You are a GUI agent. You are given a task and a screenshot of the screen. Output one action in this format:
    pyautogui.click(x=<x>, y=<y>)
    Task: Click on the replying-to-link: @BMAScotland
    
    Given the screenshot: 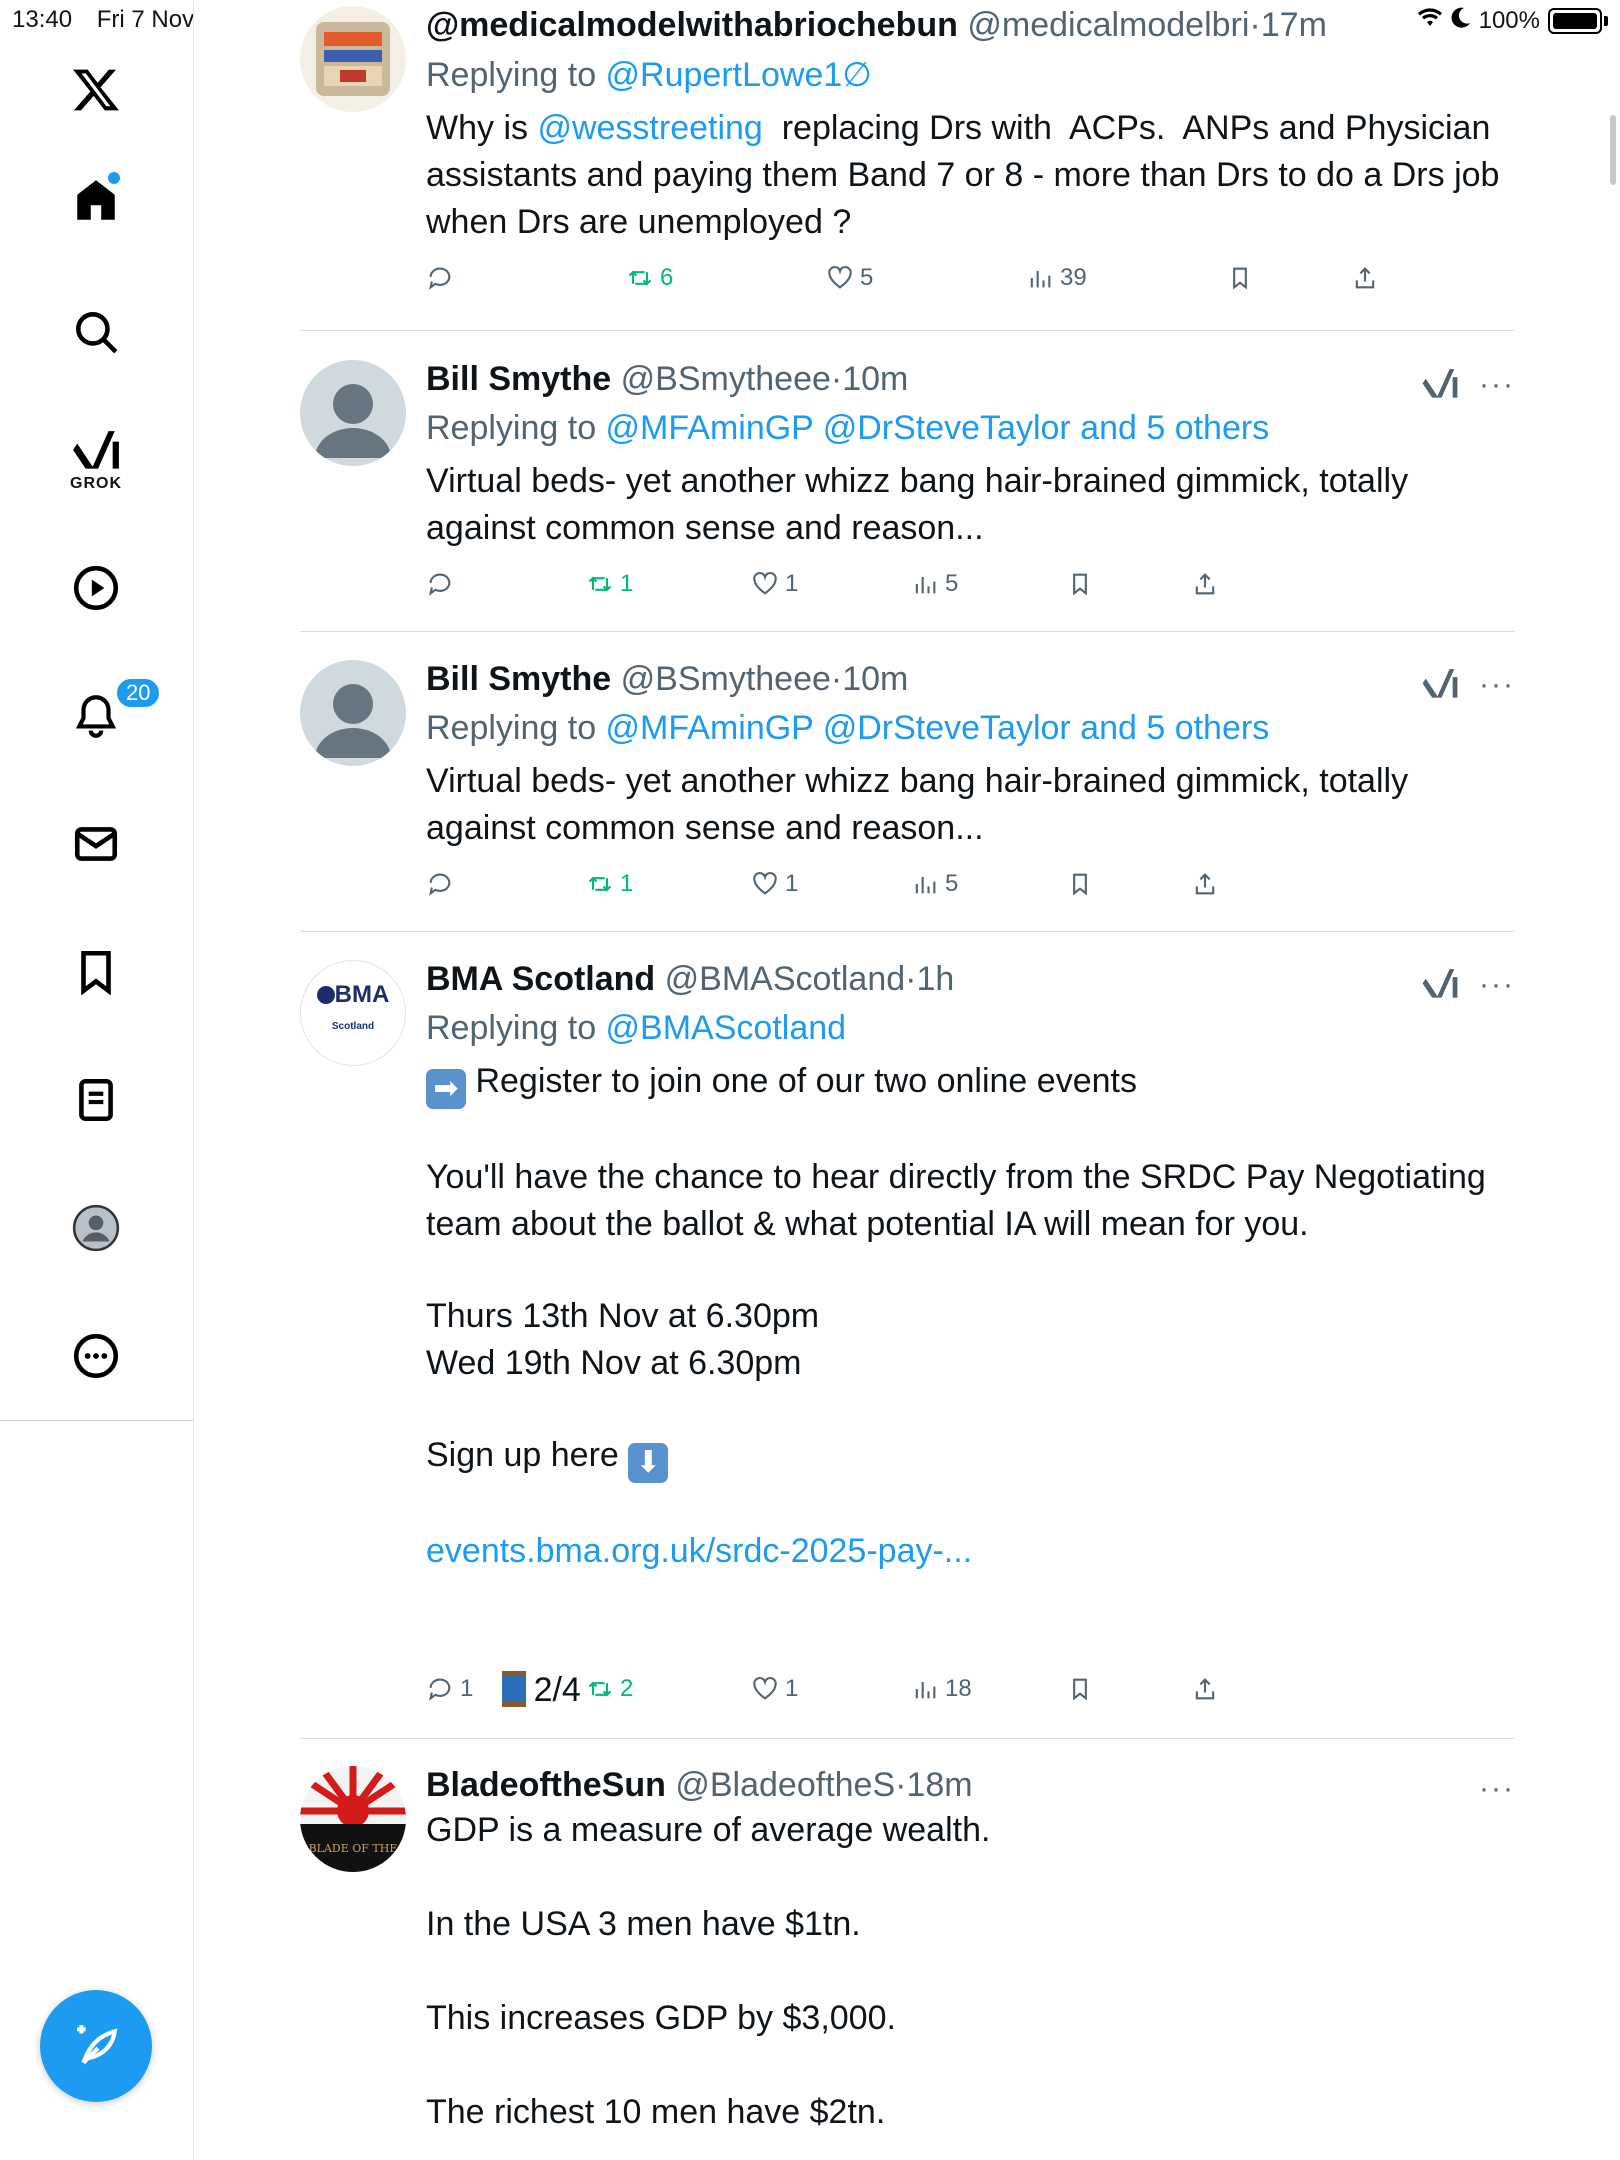 What is the action you would take?
    pyautogui.click(x=726, y=1028)
    